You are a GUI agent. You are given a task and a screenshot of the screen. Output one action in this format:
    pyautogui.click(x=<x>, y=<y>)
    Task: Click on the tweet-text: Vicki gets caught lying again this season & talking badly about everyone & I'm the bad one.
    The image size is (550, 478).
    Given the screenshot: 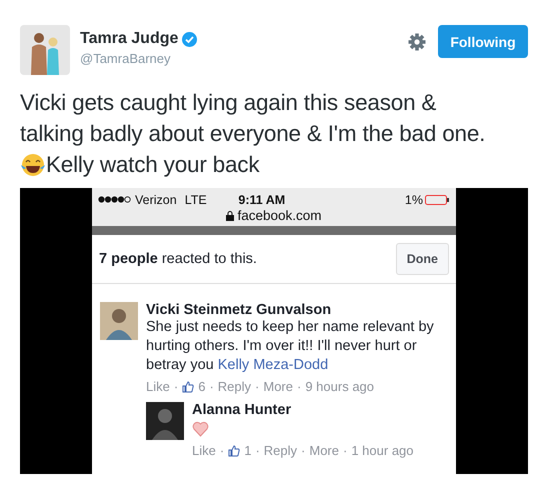 What is the action you would take?
    pyautogui.click(x=253, y=118)
    